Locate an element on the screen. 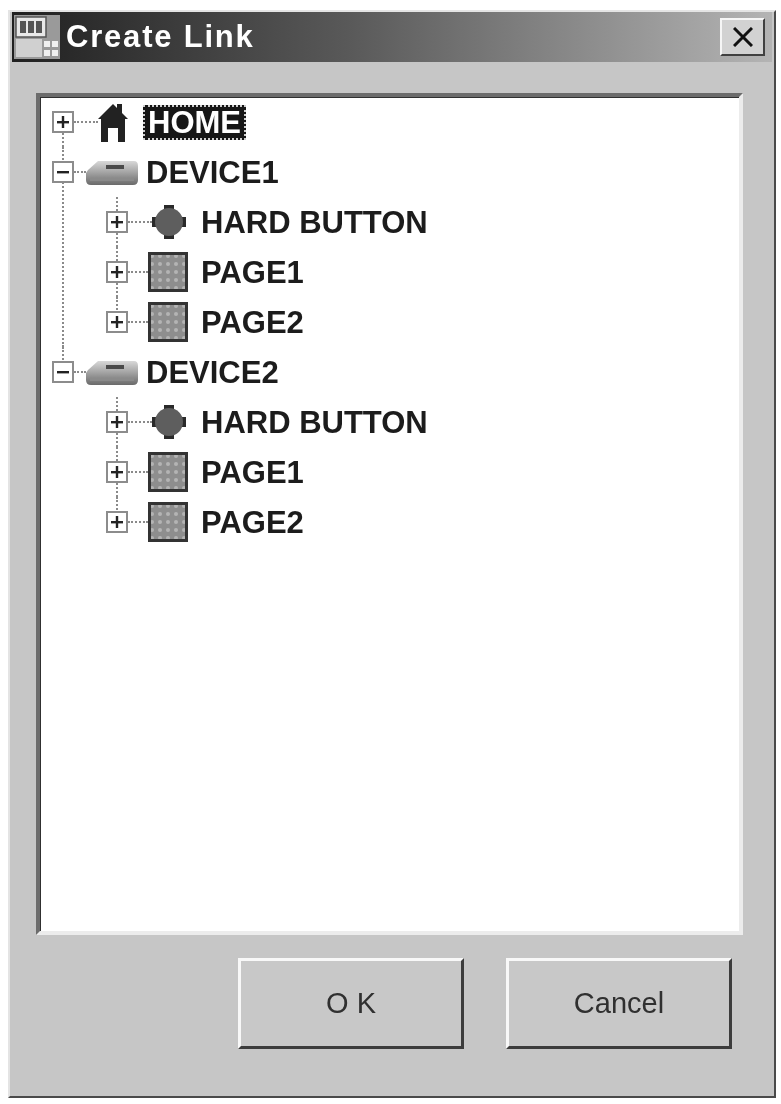 The image size is (781, 1104). tree-item-label: DEVICE2 is located at coordinates (212, 372).